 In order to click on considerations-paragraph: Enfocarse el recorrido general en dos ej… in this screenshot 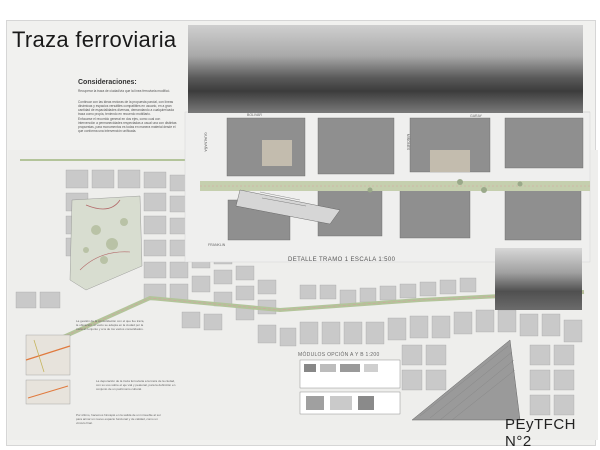, I will do `click(127, 125)`.